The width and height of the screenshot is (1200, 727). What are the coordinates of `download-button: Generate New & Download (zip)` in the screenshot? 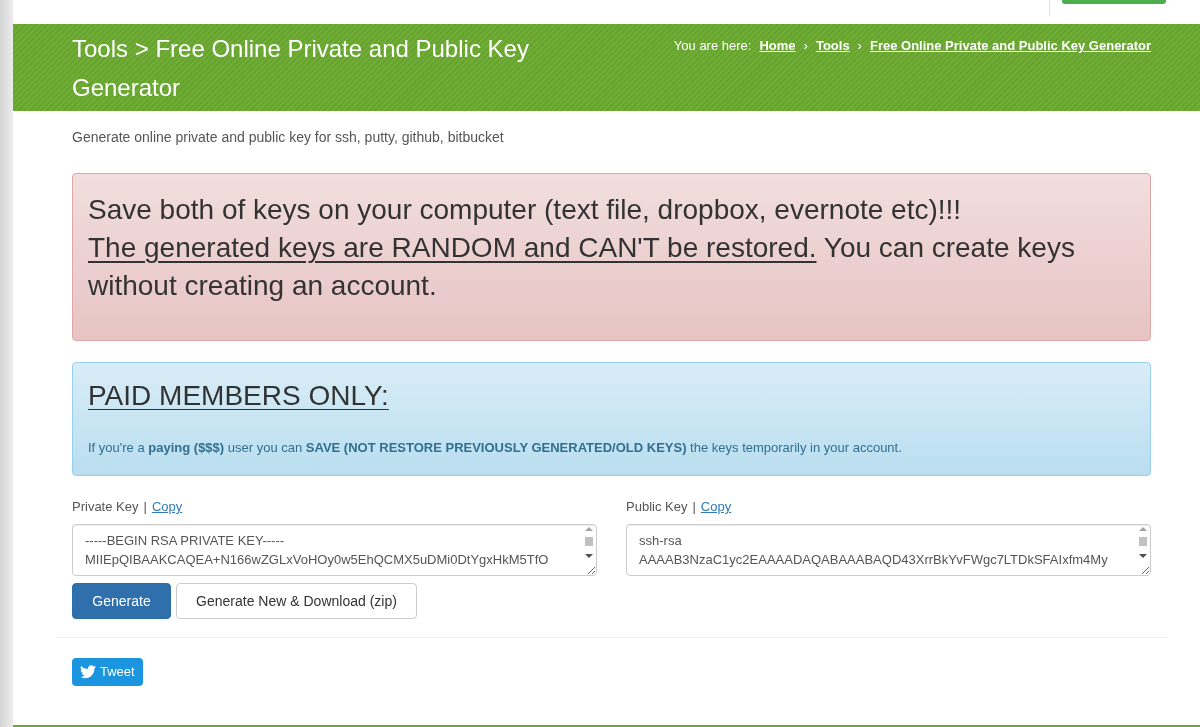 It's located at (296, 601).